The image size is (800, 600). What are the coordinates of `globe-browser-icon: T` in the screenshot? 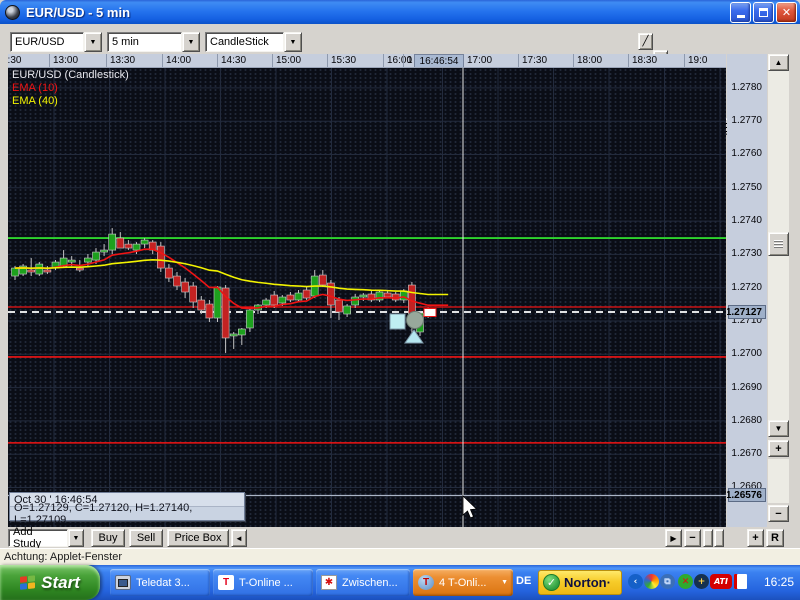 It's located at (426, 582).